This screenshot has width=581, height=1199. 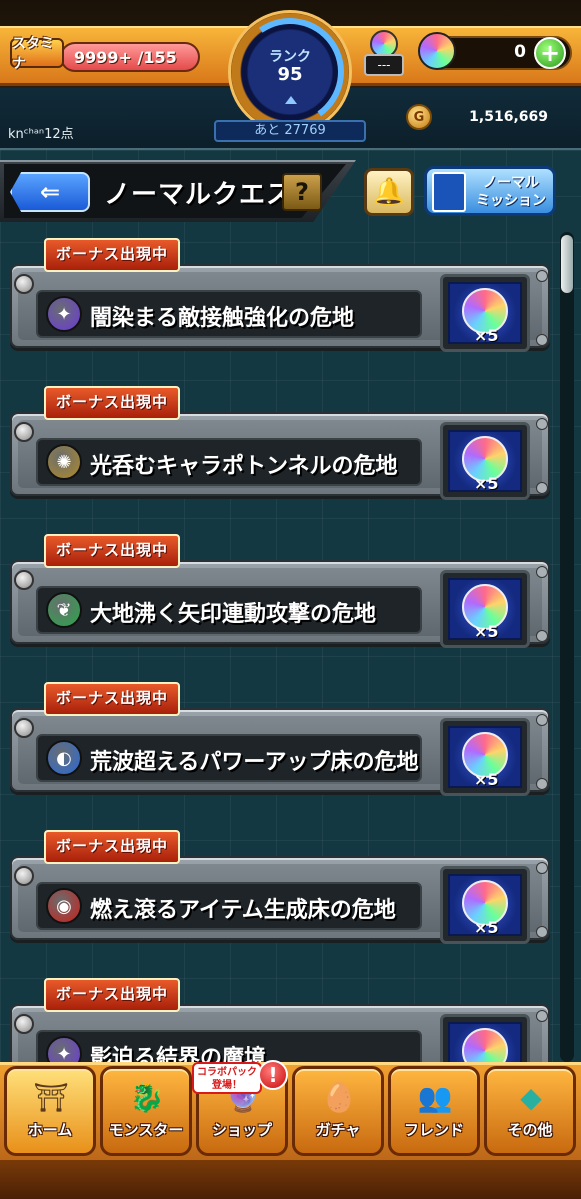 I want to click on help-button: ?, so click(x=302, y=192).